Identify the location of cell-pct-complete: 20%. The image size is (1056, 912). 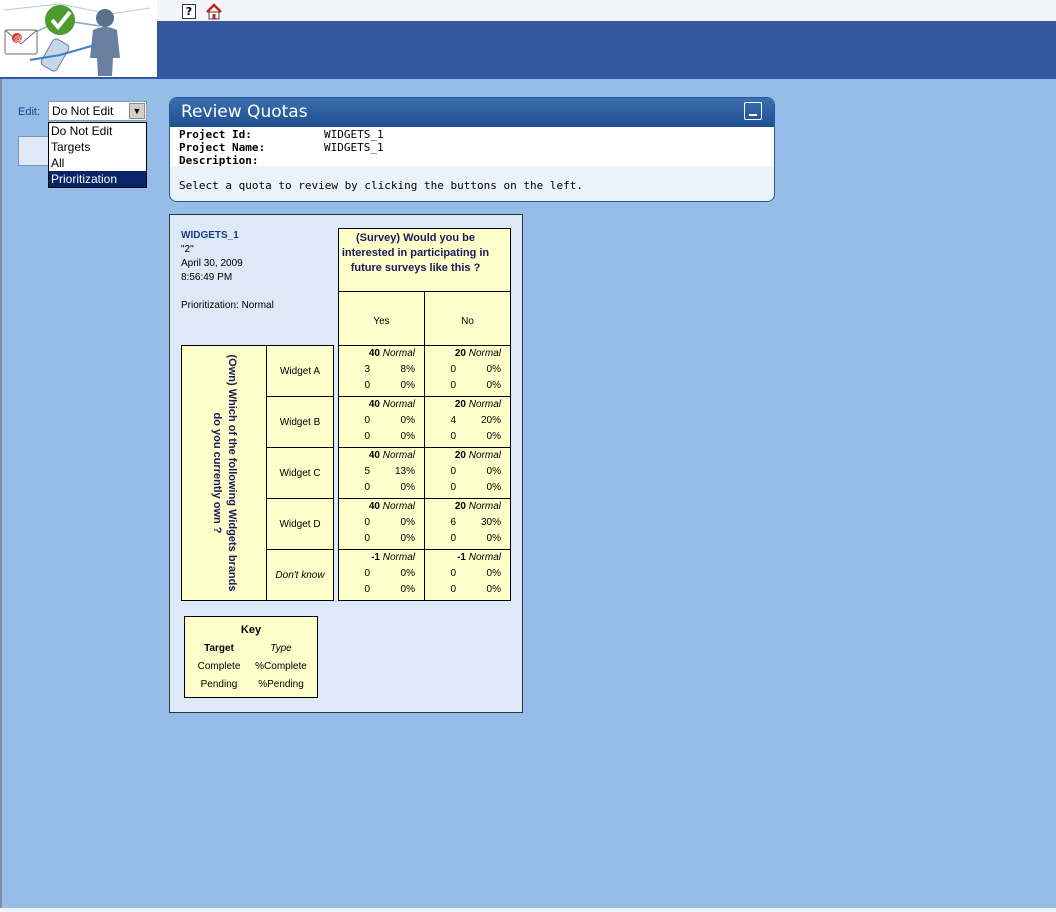
(490, 420).